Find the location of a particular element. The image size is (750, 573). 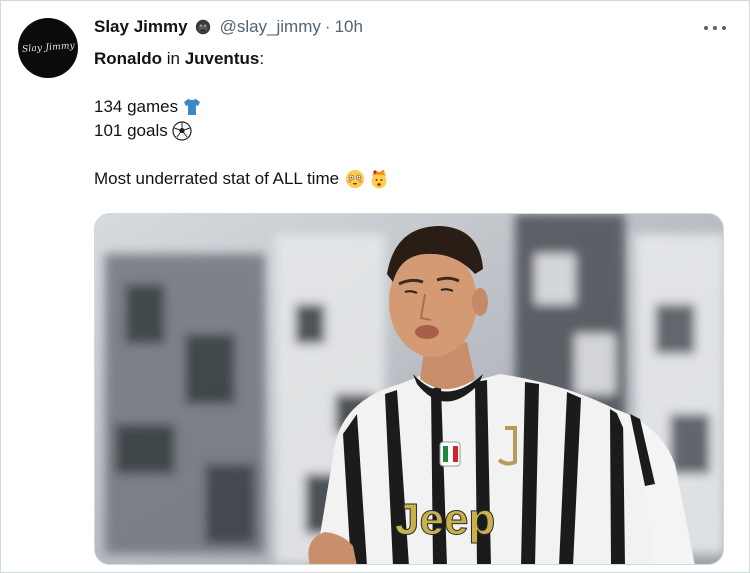

t-shirt-icon is located at coordinates (192, 107).